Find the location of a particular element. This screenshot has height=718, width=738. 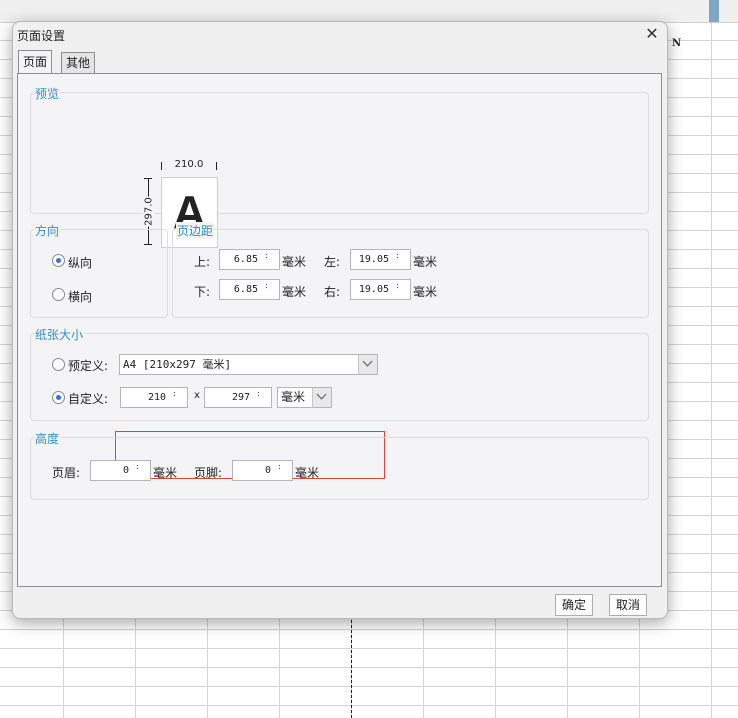

custom-width-arrows is located at coordinates (179, 397).